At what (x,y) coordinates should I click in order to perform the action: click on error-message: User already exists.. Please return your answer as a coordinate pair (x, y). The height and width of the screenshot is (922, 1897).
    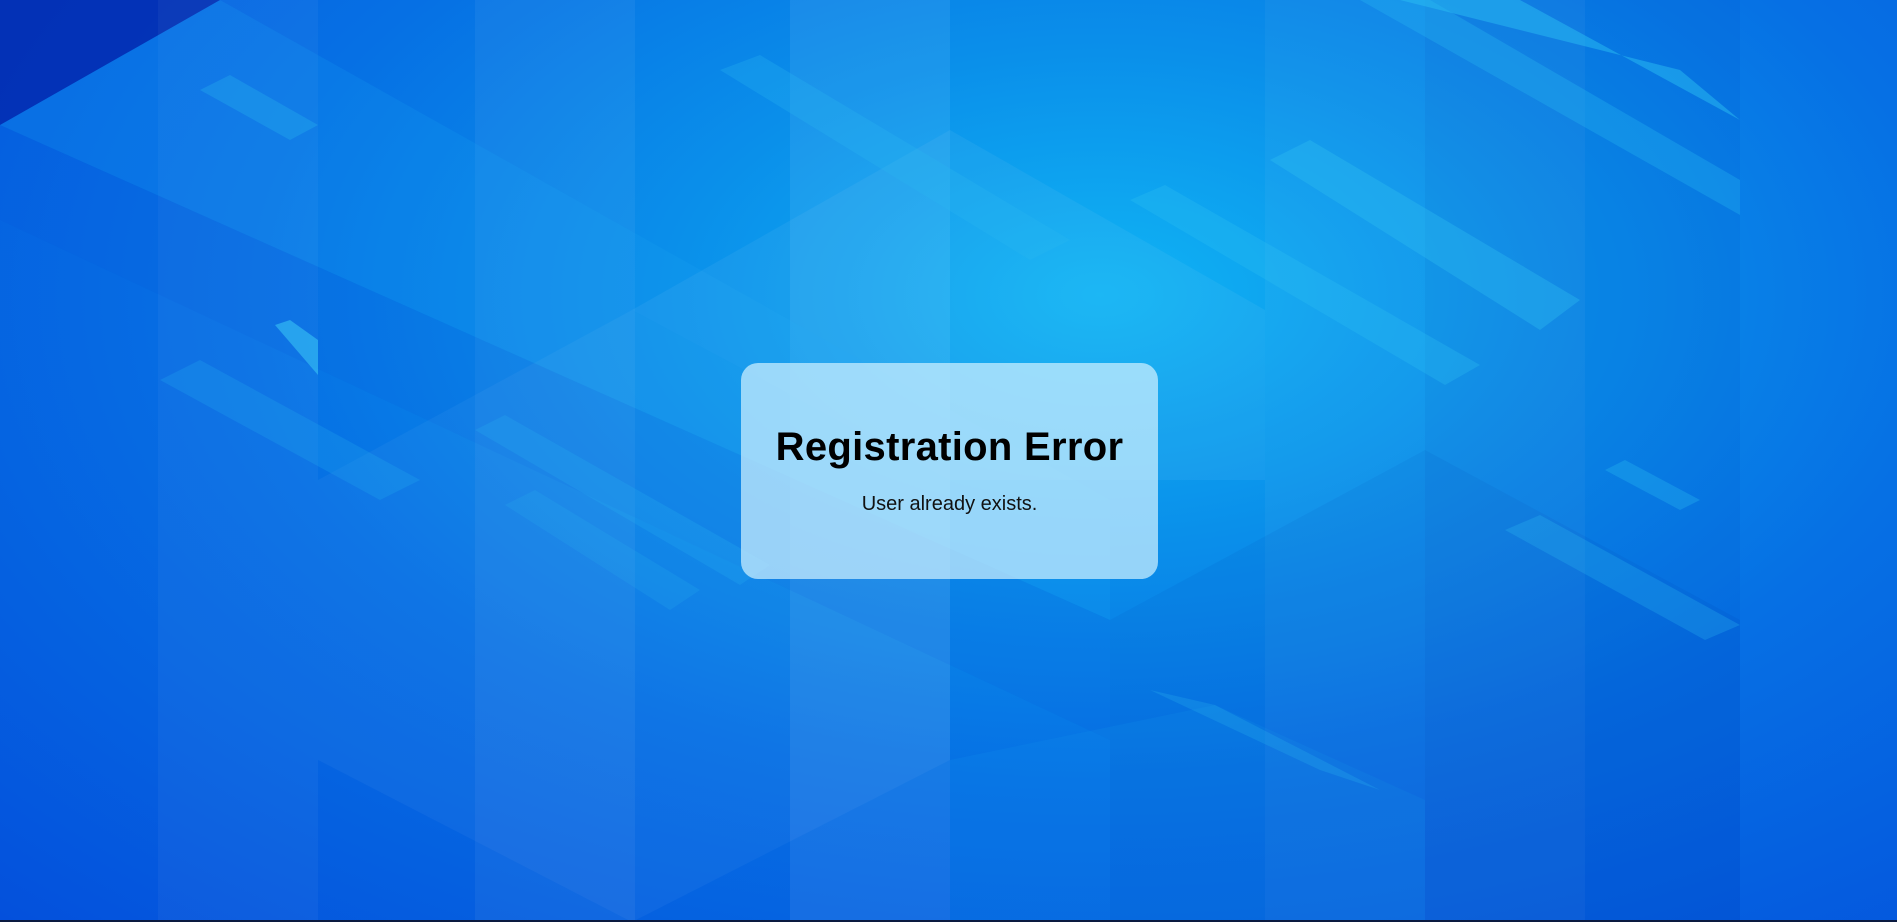
    Looking at the image, I should click on (949, 504).